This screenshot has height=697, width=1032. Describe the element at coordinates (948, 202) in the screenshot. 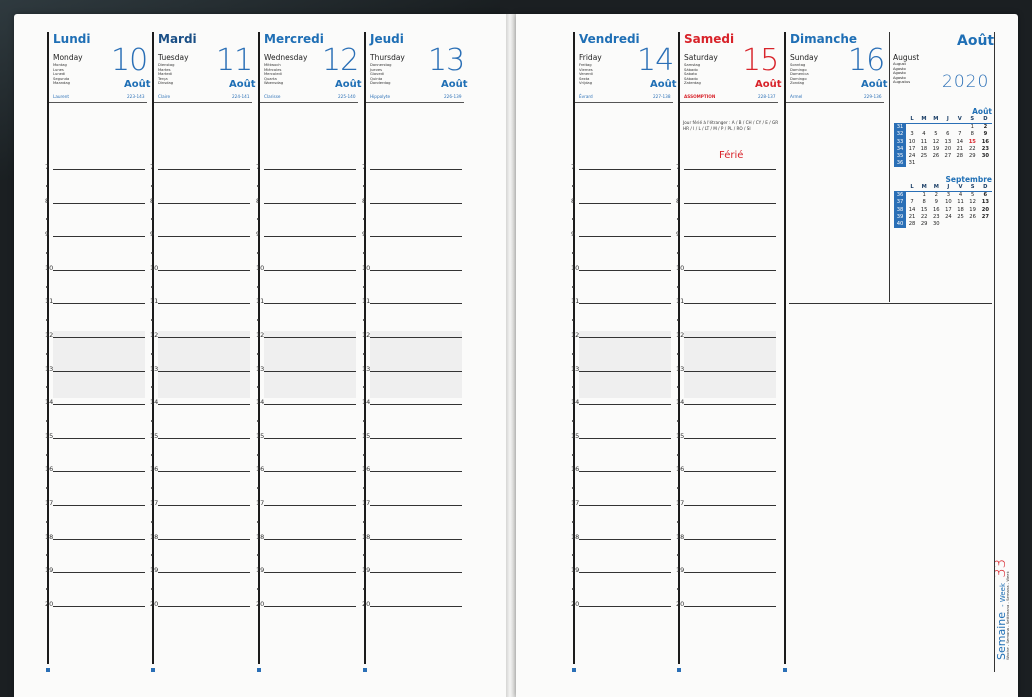

I see `day-cell: 10` at that location.